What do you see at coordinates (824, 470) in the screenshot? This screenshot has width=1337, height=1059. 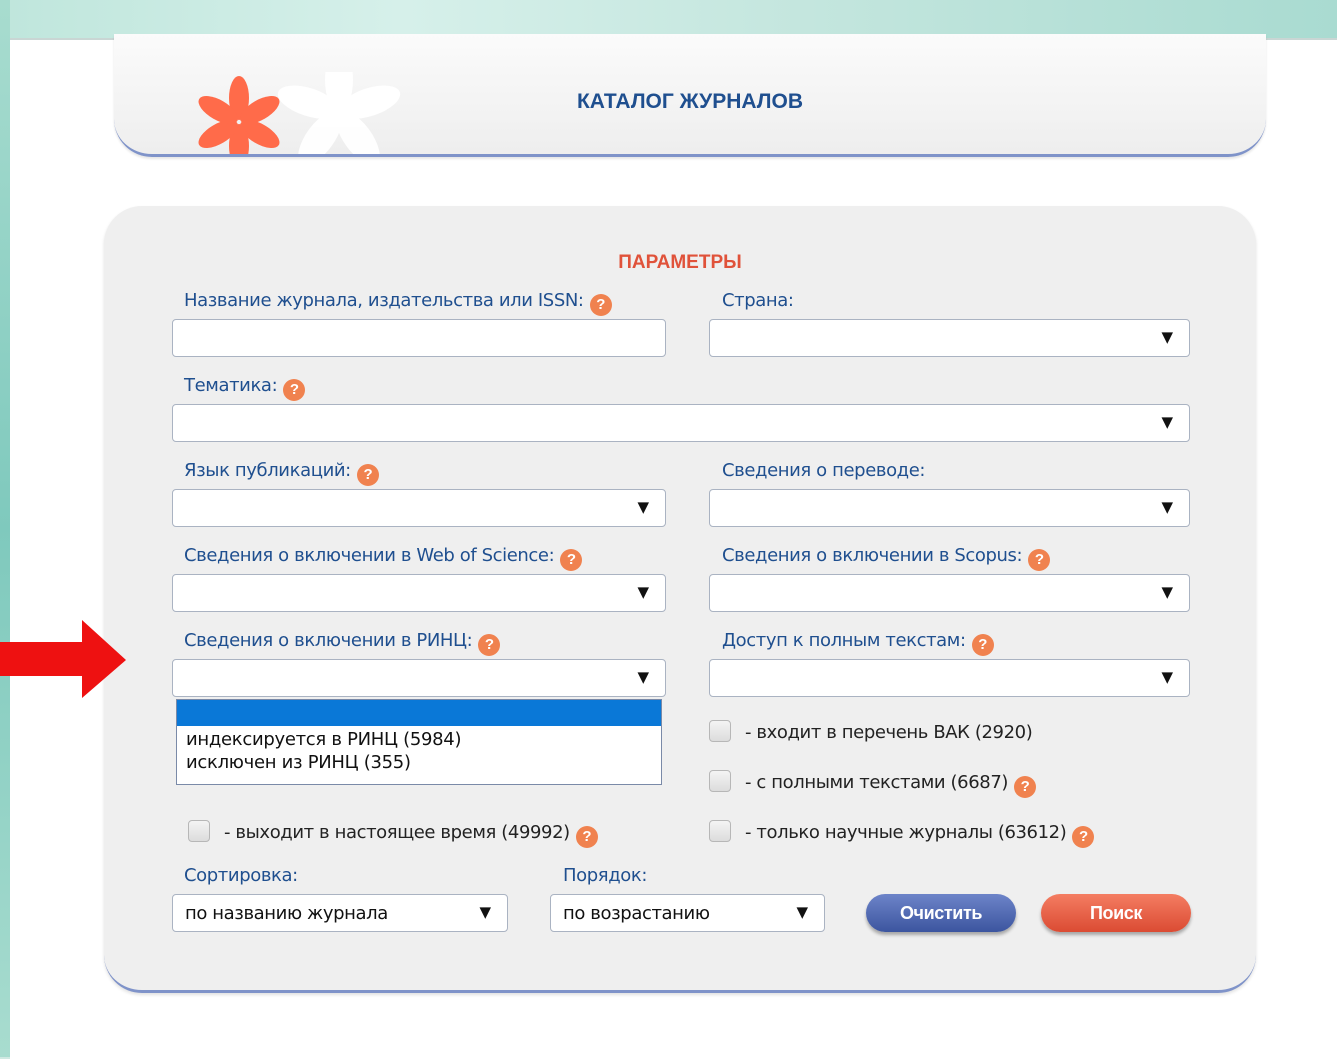 I see `translation-label: Сведения о переводе:` at bounding box center [824, 470].